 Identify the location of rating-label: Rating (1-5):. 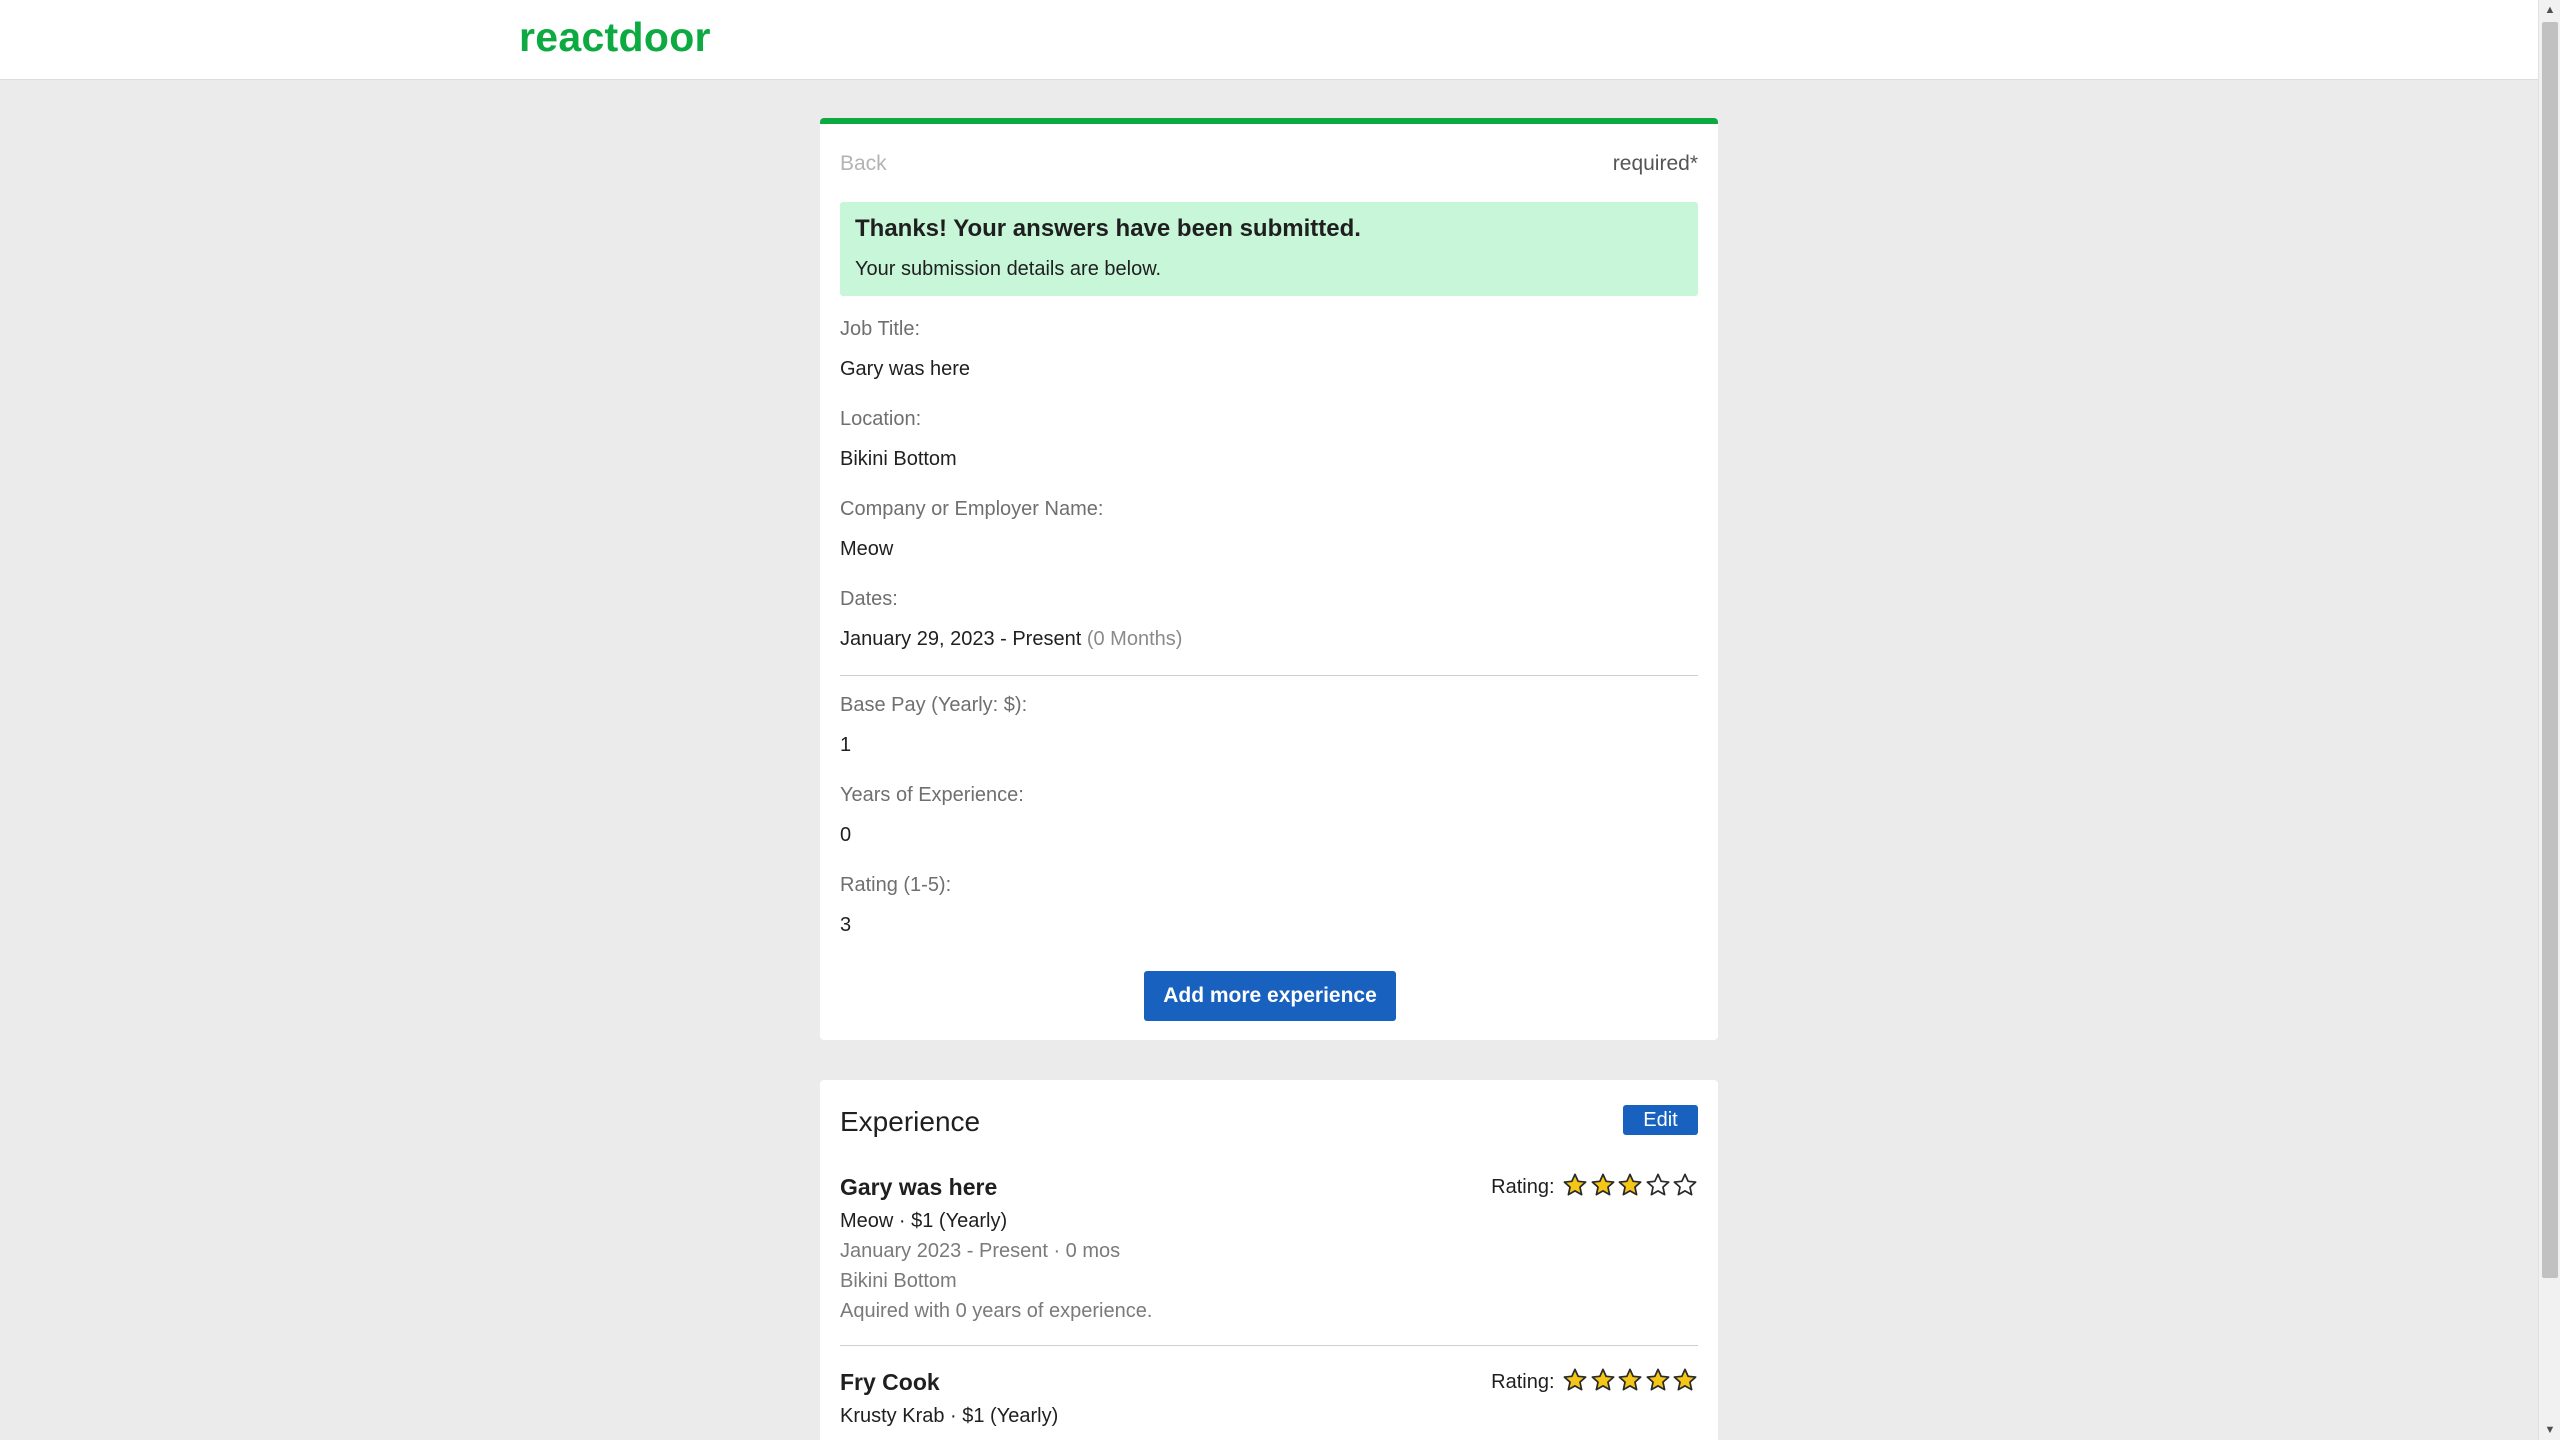
(896, 885).